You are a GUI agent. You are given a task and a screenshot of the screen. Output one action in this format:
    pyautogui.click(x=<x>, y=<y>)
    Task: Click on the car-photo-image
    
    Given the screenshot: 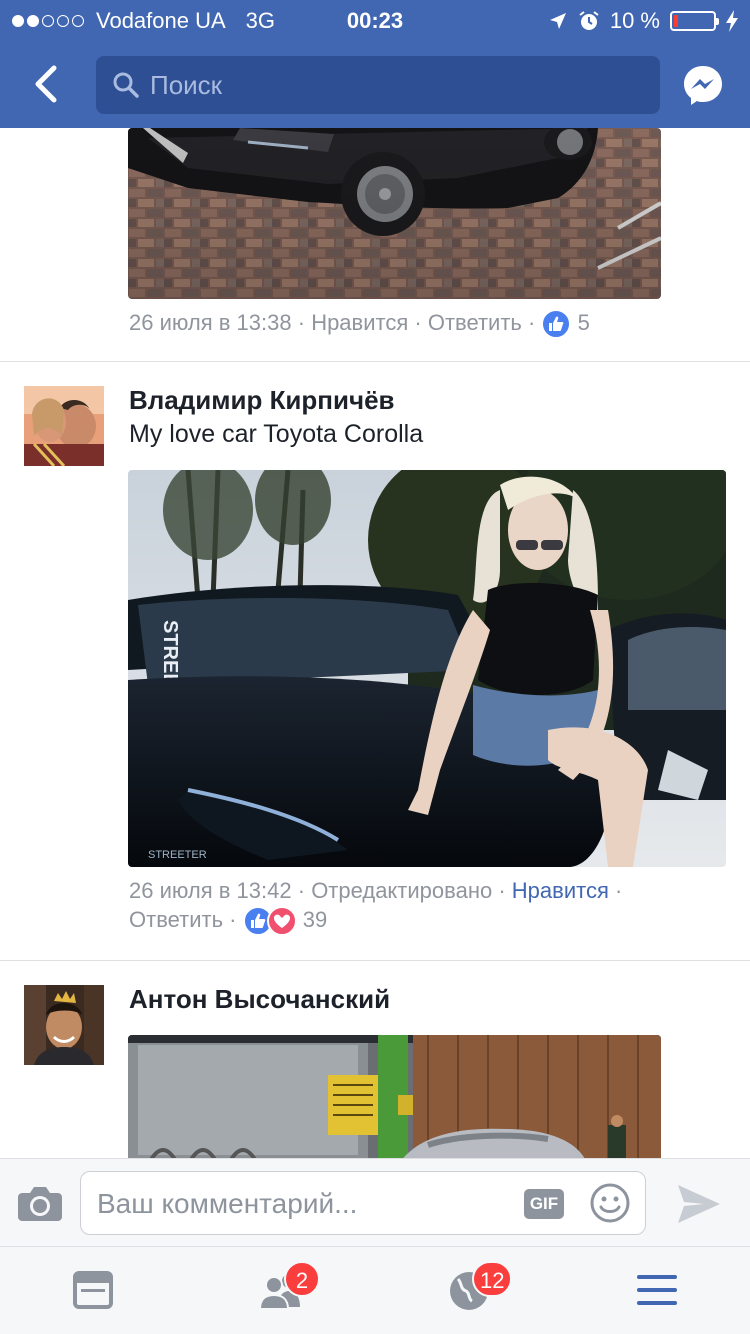 What is the action you would take?
    pyautogui.click(x=394, y=213)
    